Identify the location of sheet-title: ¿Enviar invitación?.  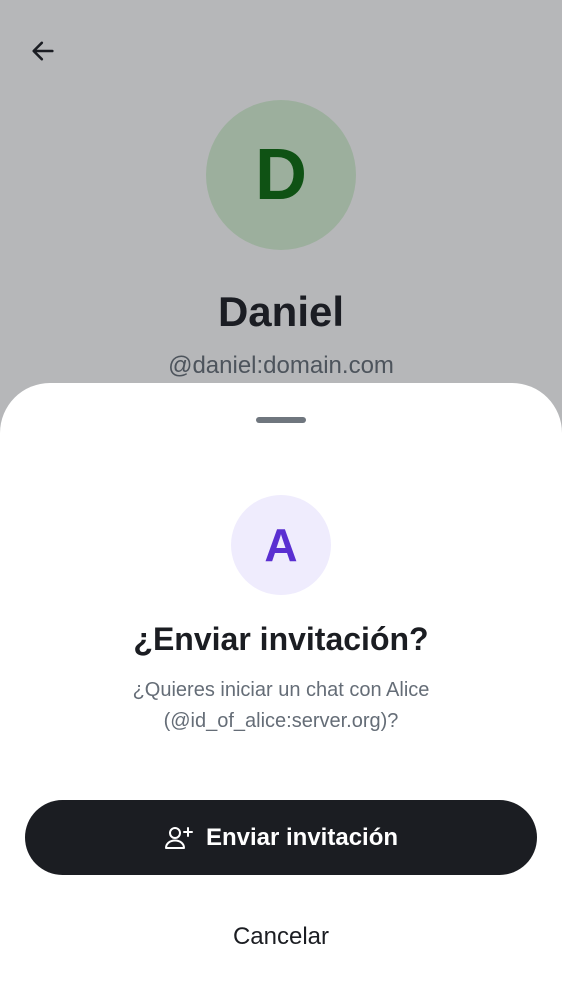
(281, 639).